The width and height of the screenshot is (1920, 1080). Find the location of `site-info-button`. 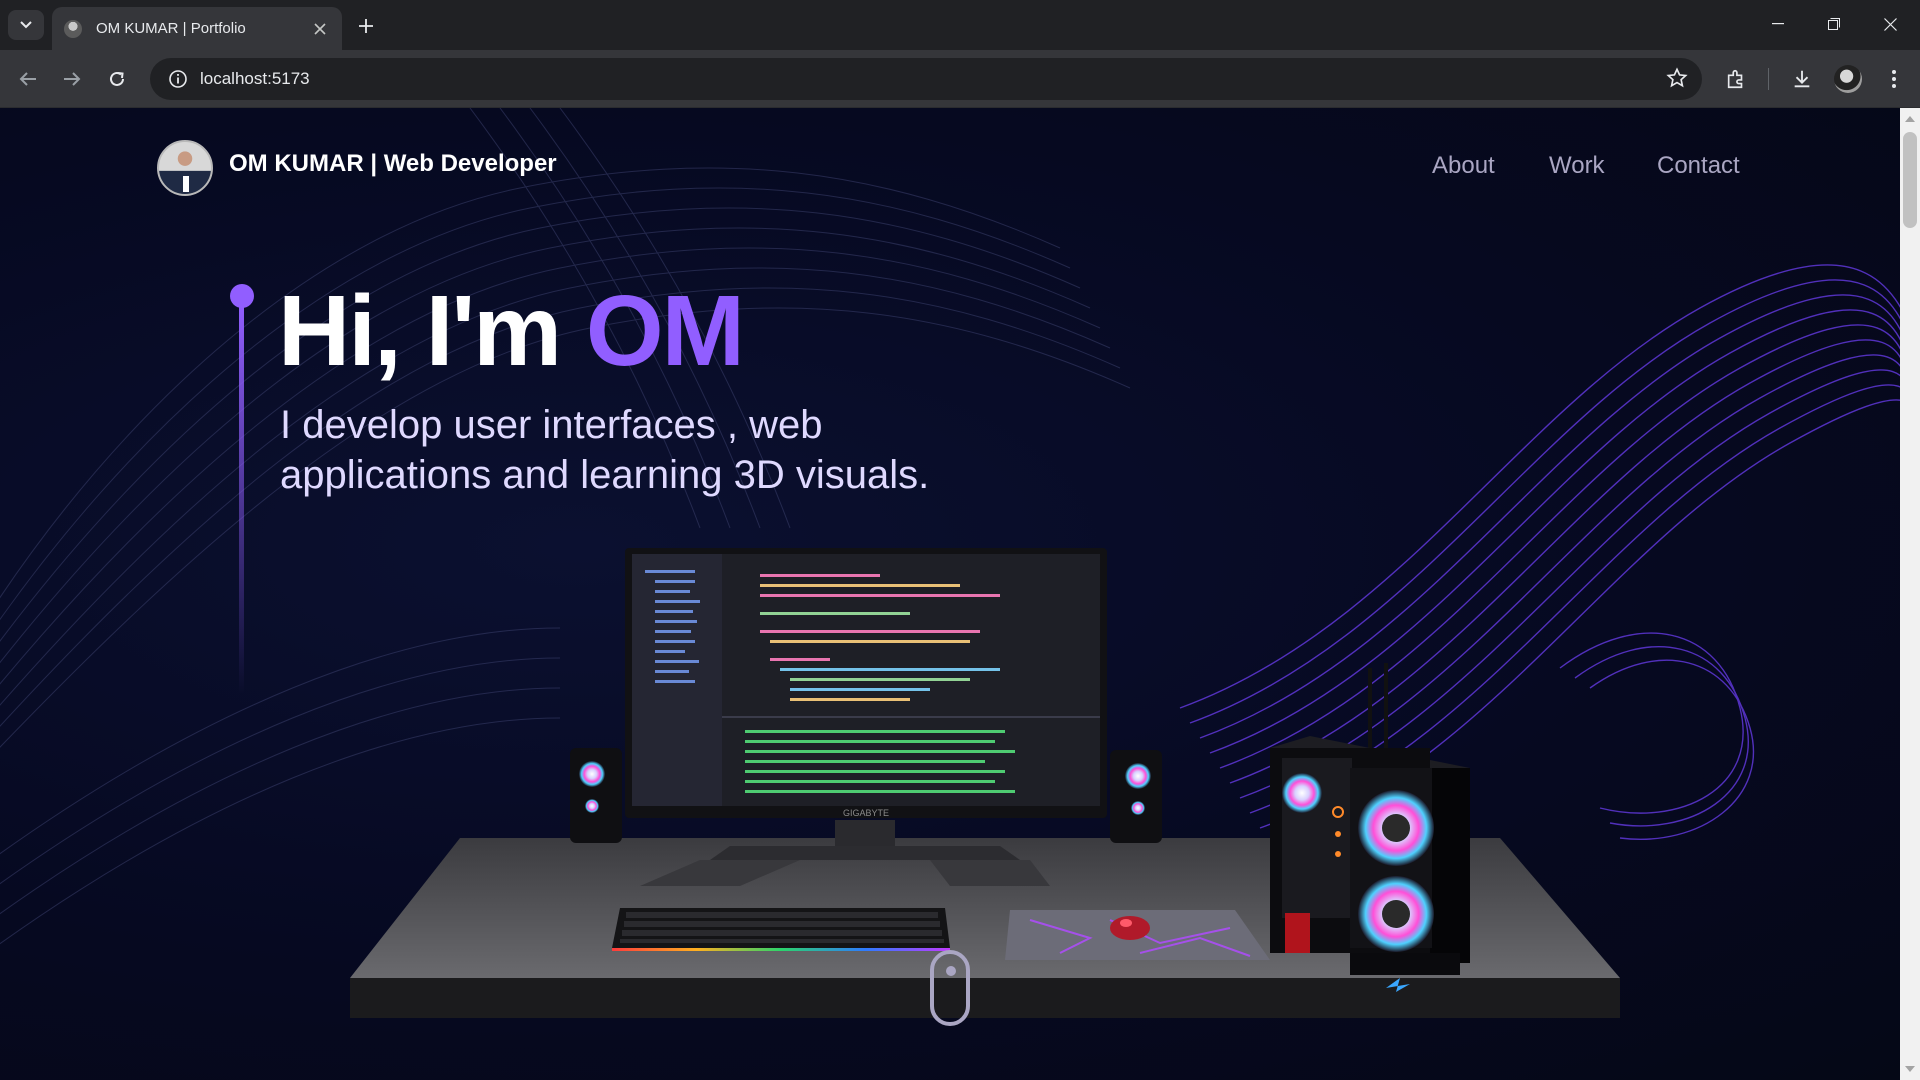

site-info-button is located at coordinates (178, 79).